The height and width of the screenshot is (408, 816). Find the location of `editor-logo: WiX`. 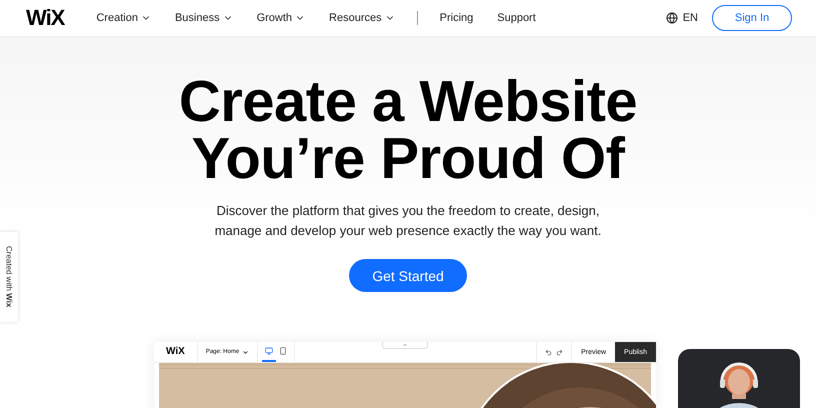

editor-logo: WiX is located at coordinates (176, 352).